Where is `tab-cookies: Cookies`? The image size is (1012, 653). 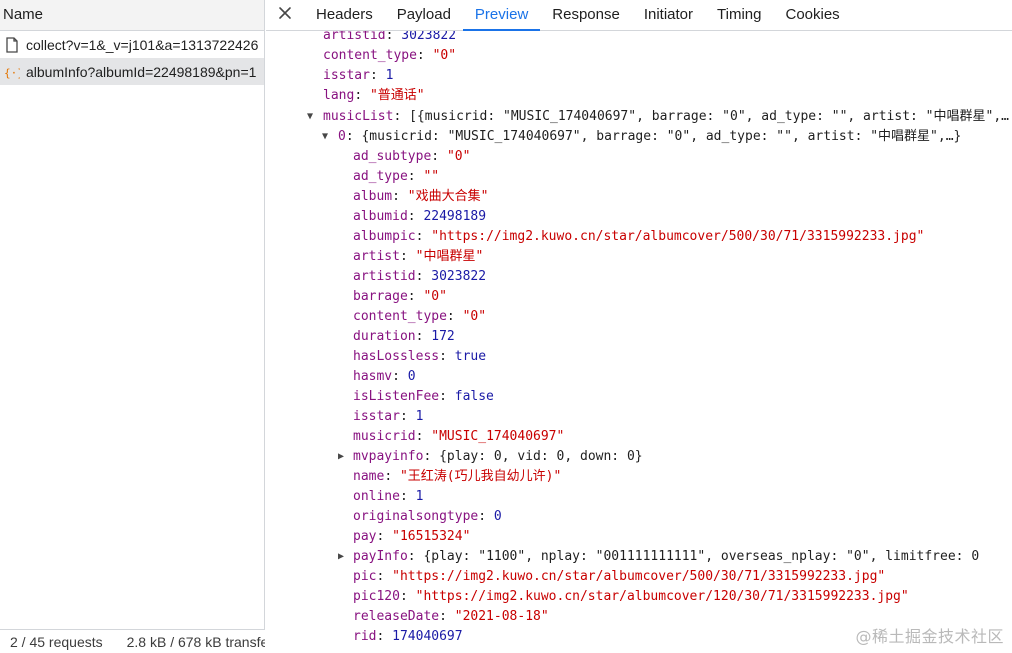
tab-cookies: Cookies is located at coordinates (812, 15).